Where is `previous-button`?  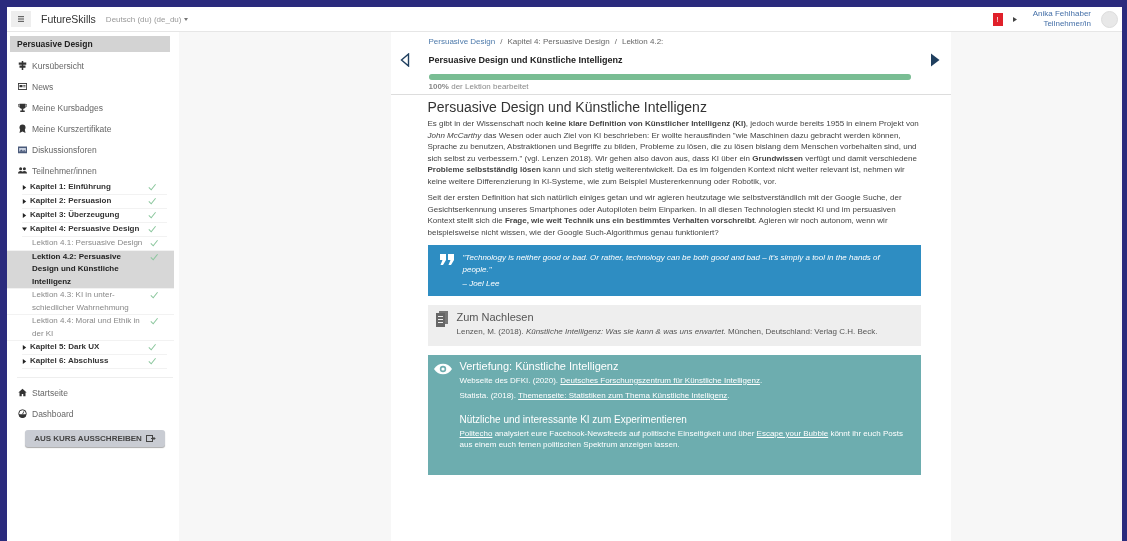
previous-button is located at coordinates (404, 61).